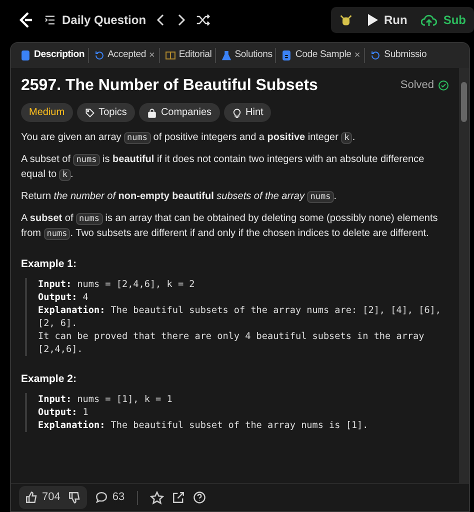 This screenshot has width=474, height=512. Describe the element at coordinates (50, 20) in the screenshot. I see `list-icon` at that location.